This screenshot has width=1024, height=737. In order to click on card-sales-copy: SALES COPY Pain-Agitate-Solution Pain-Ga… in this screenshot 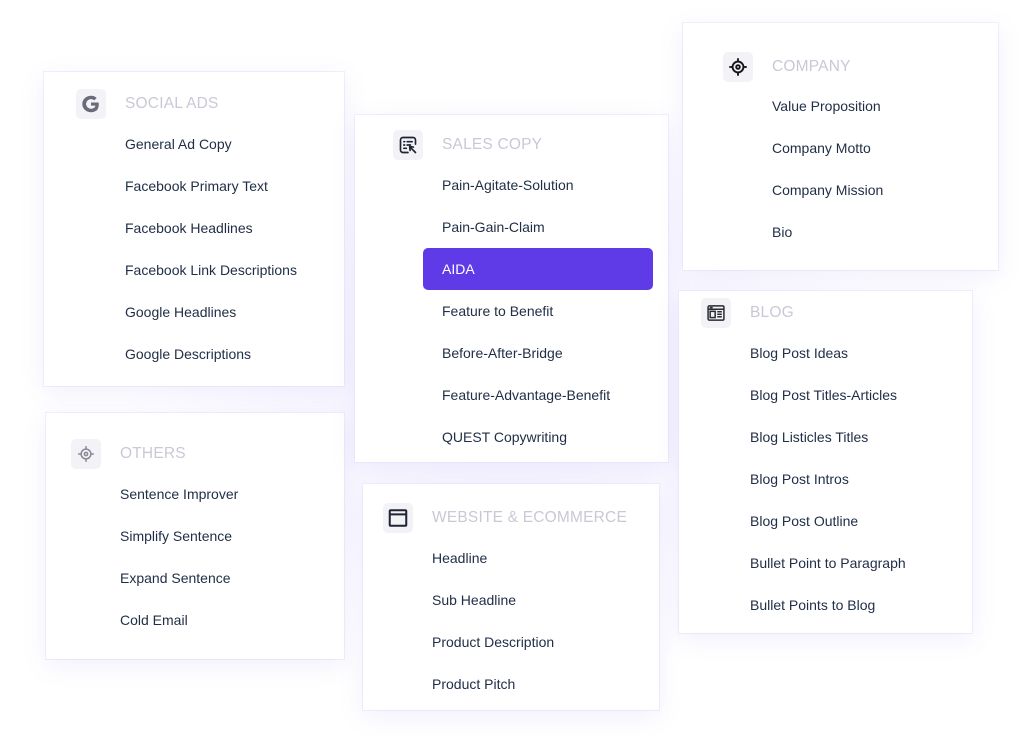, I will do `click(511, 288)`.